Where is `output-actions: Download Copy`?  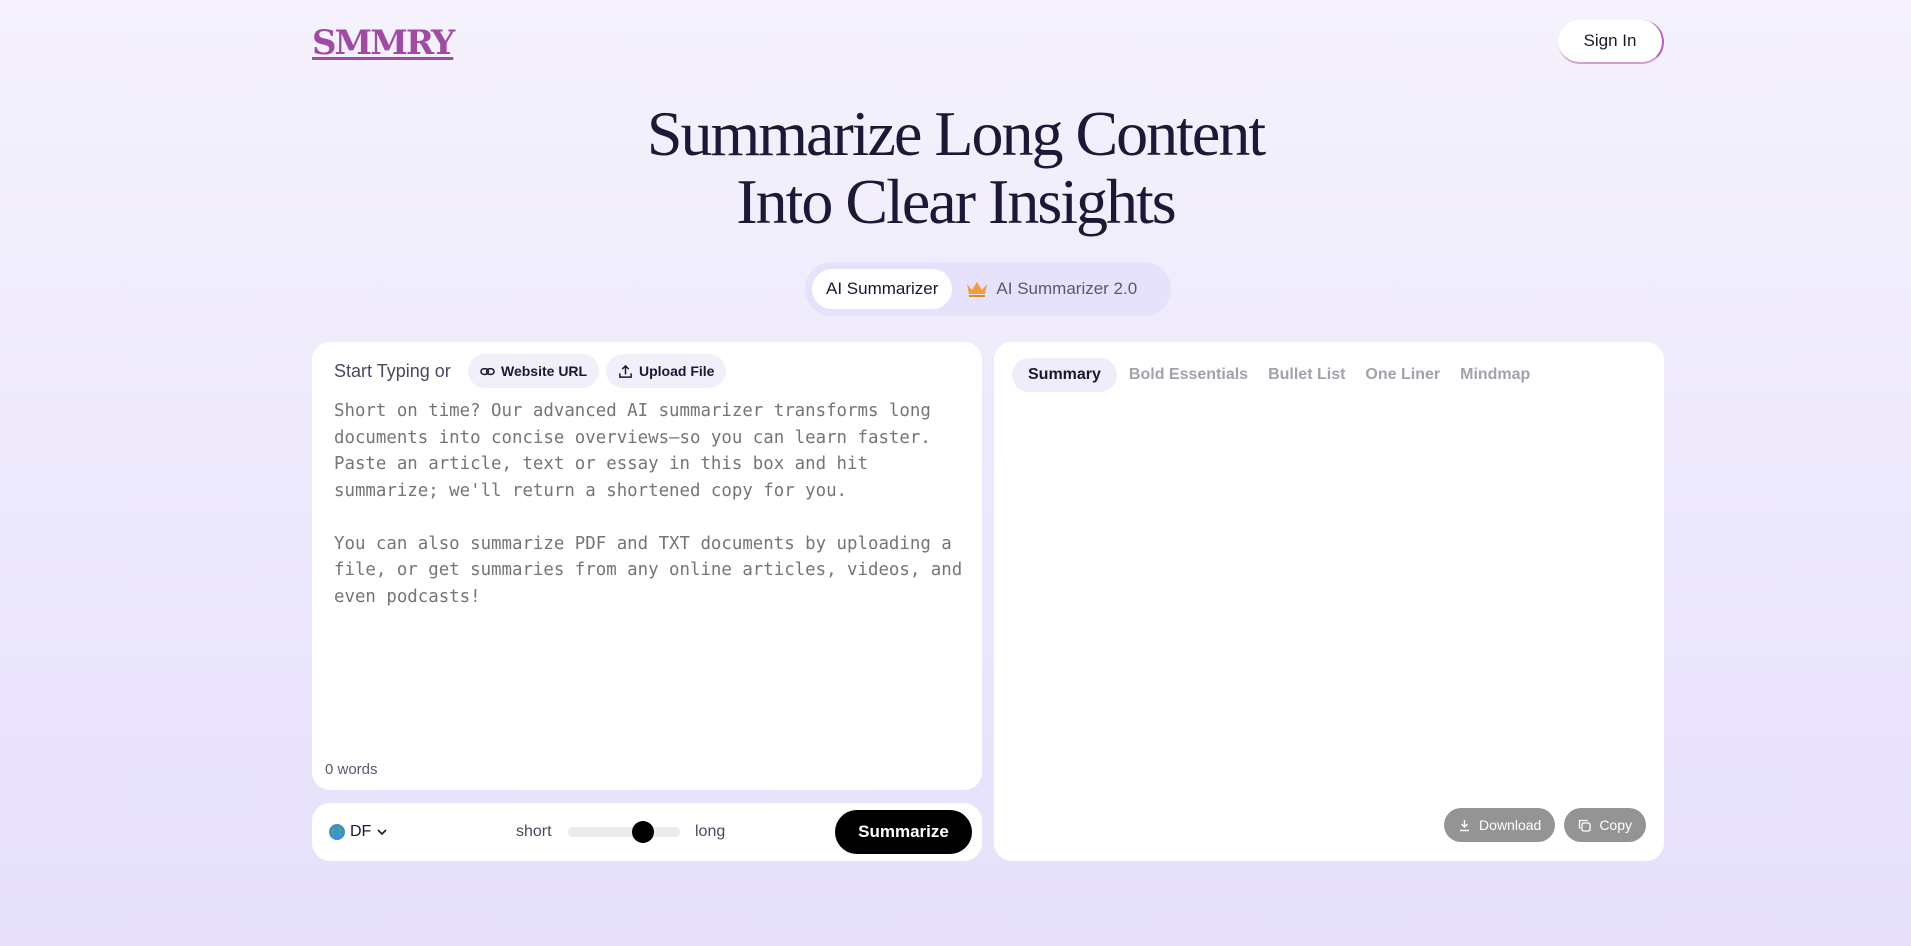 output-actions: Download Copy is located at coordinates (1545, 825).